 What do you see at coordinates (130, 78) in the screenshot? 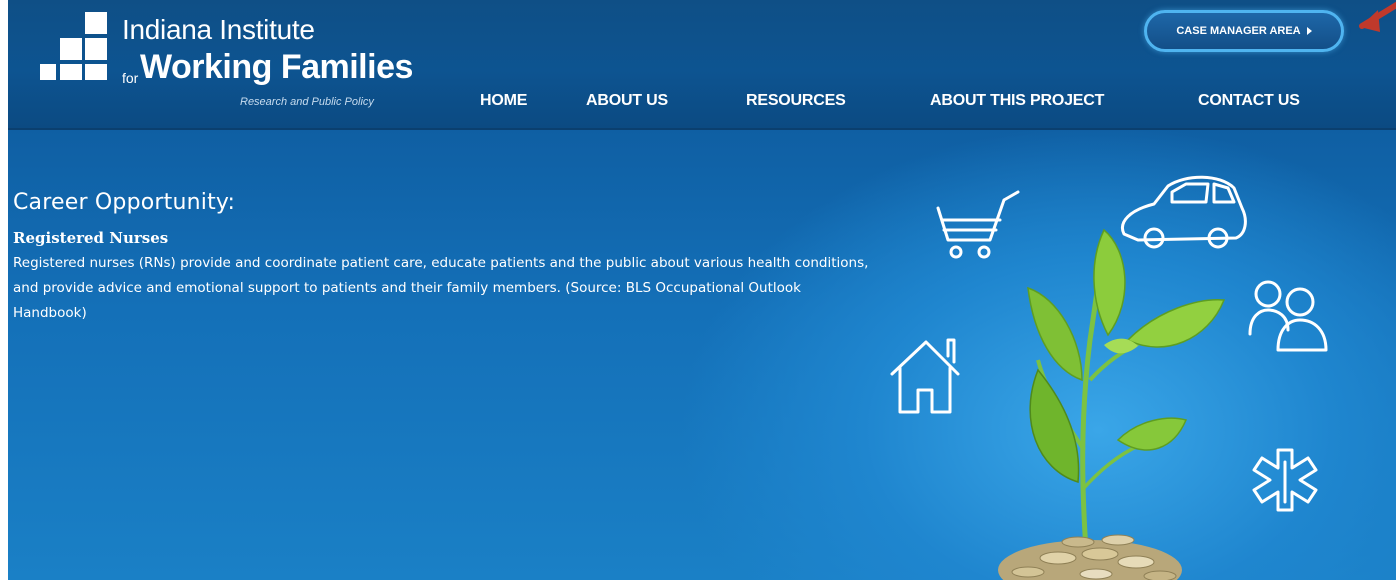
I see `logo-for-word: for` at bounding box center [130, 78].